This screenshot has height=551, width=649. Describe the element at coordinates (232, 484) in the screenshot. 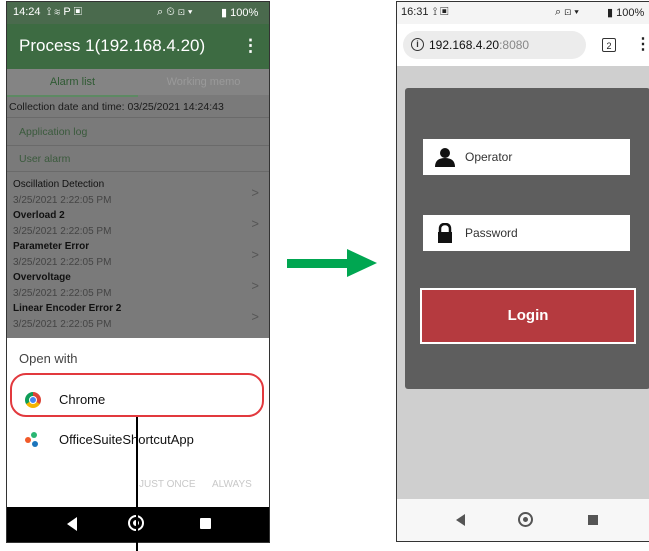

I see `always-button: ALWAYS` at that location.